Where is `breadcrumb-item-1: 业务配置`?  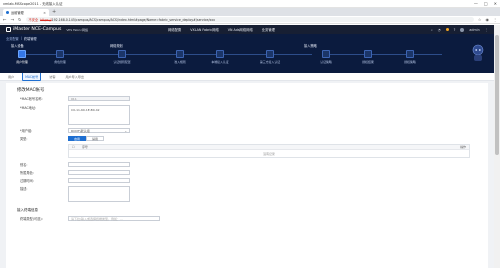
breadcrumb-item-1: 业务配置 is located at coordinates (12, 38).